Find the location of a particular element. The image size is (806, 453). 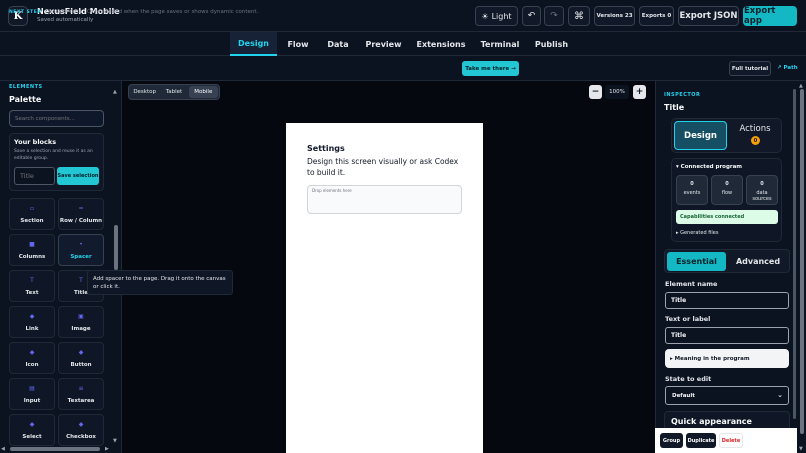

device-mobile: Mobile is located at coordinates (203, 92).